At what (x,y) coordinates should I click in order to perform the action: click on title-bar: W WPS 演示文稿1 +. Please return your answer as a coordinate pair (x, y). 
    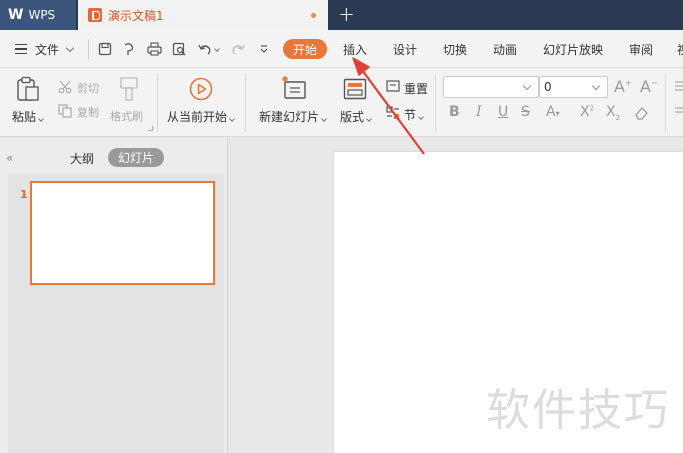
    Looking at the image, I should click on (341, 15).